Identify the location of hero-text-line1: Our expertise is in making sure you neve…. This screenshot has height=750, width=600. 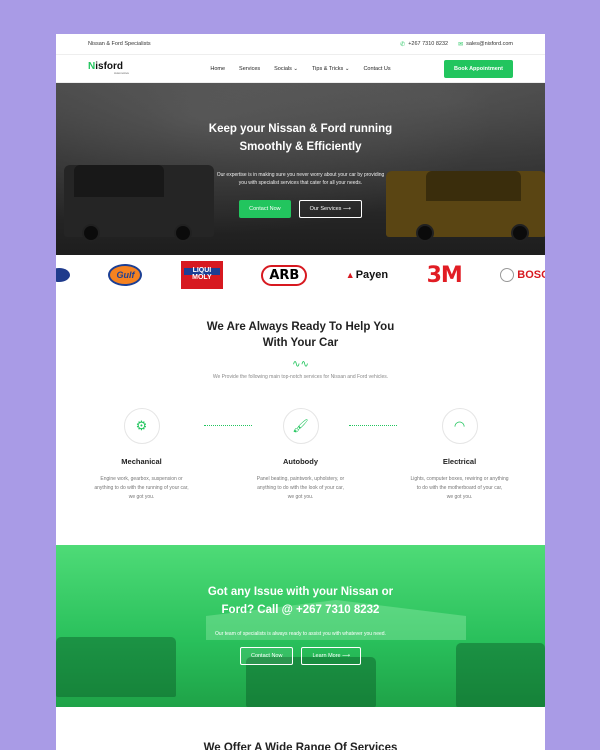
(300, 174).